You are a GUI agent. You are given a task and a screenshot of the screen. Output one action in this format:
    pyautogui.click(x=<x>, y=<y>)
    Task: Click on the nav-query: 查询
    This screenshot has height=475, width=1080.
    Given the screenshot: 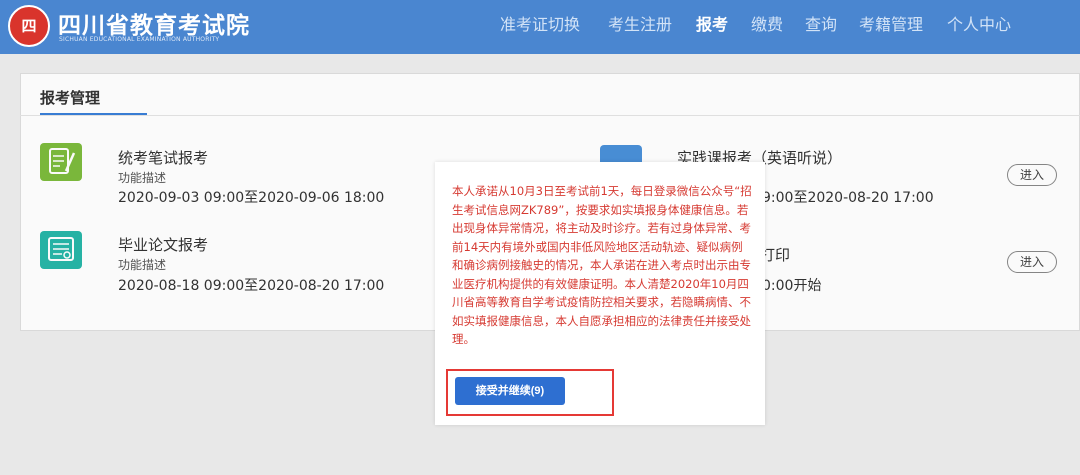 What is the action you would take?
    pyautogui.click(x=821, y=27)
    